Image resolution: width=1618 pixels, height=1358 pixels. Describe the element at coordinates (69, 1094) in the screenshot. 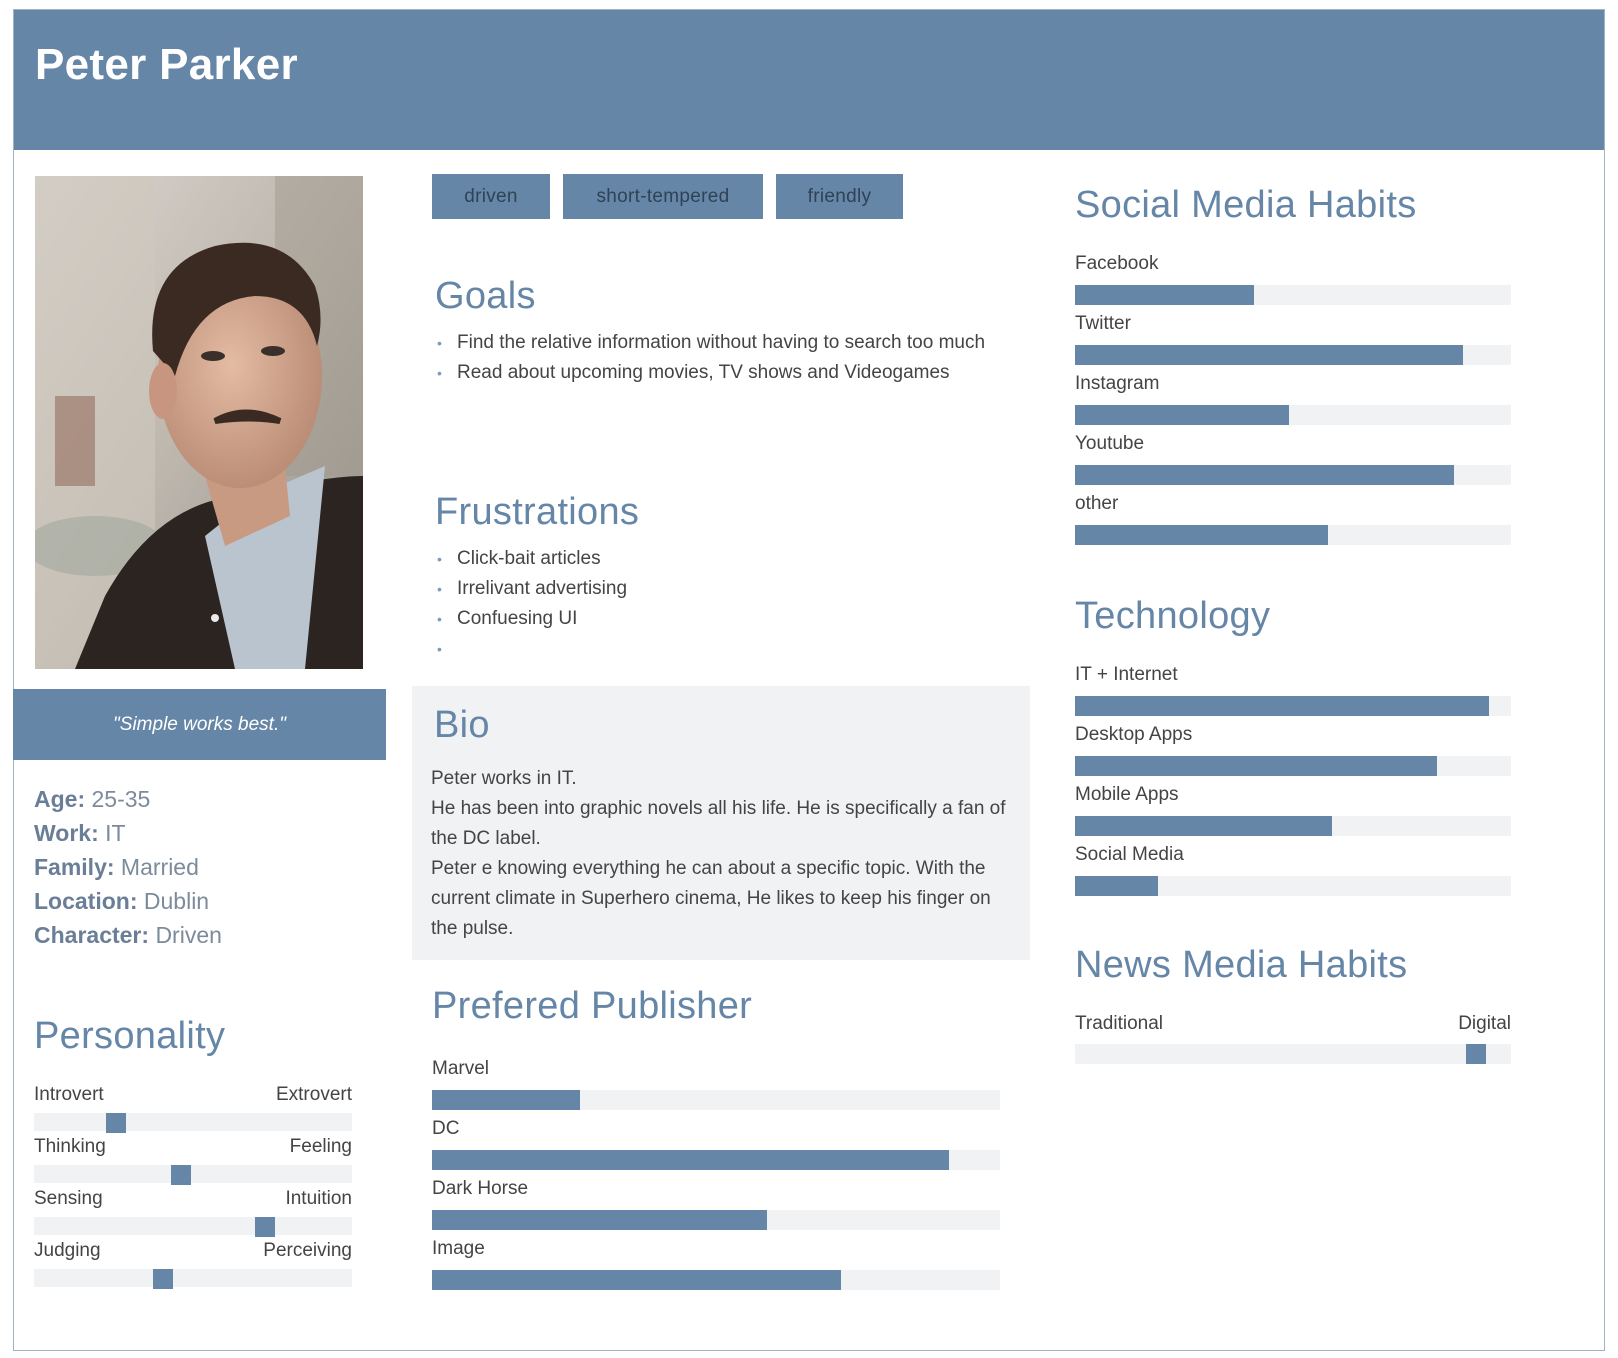

I see `trait-left-label: Introvert` at that location.